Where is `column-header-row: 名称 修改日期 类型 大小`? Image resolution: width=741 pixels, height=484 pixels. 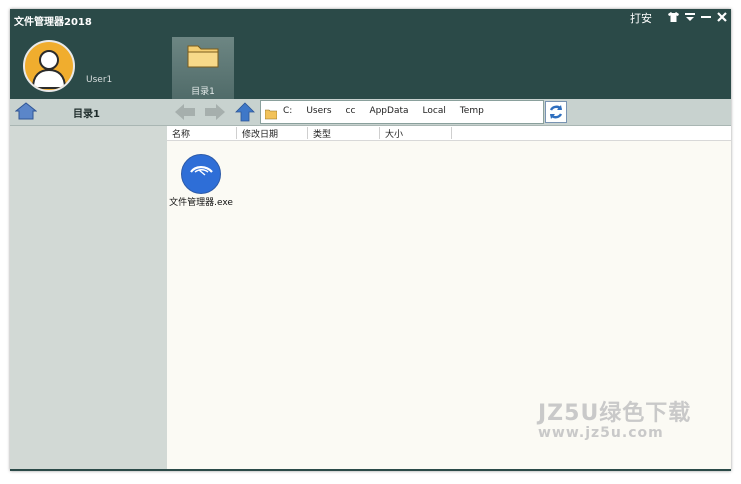
column-header-row: 名称 修改日期 类型 大小 is located at coordinates (449, 133).